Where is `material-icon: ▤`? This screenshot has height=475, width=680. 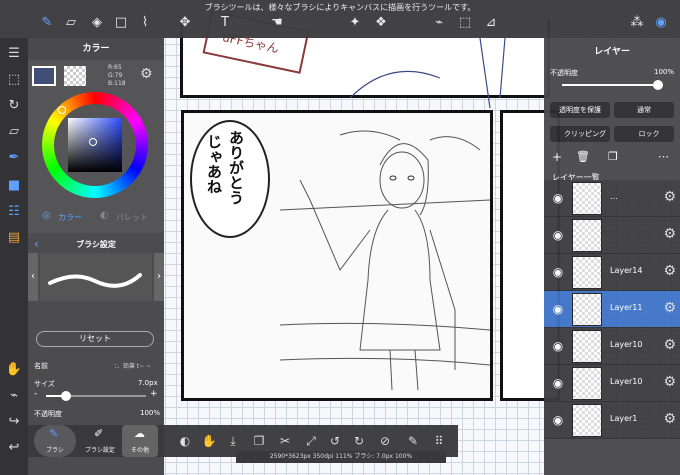
material-icon: ▤ is located at coordinates (14, 238).